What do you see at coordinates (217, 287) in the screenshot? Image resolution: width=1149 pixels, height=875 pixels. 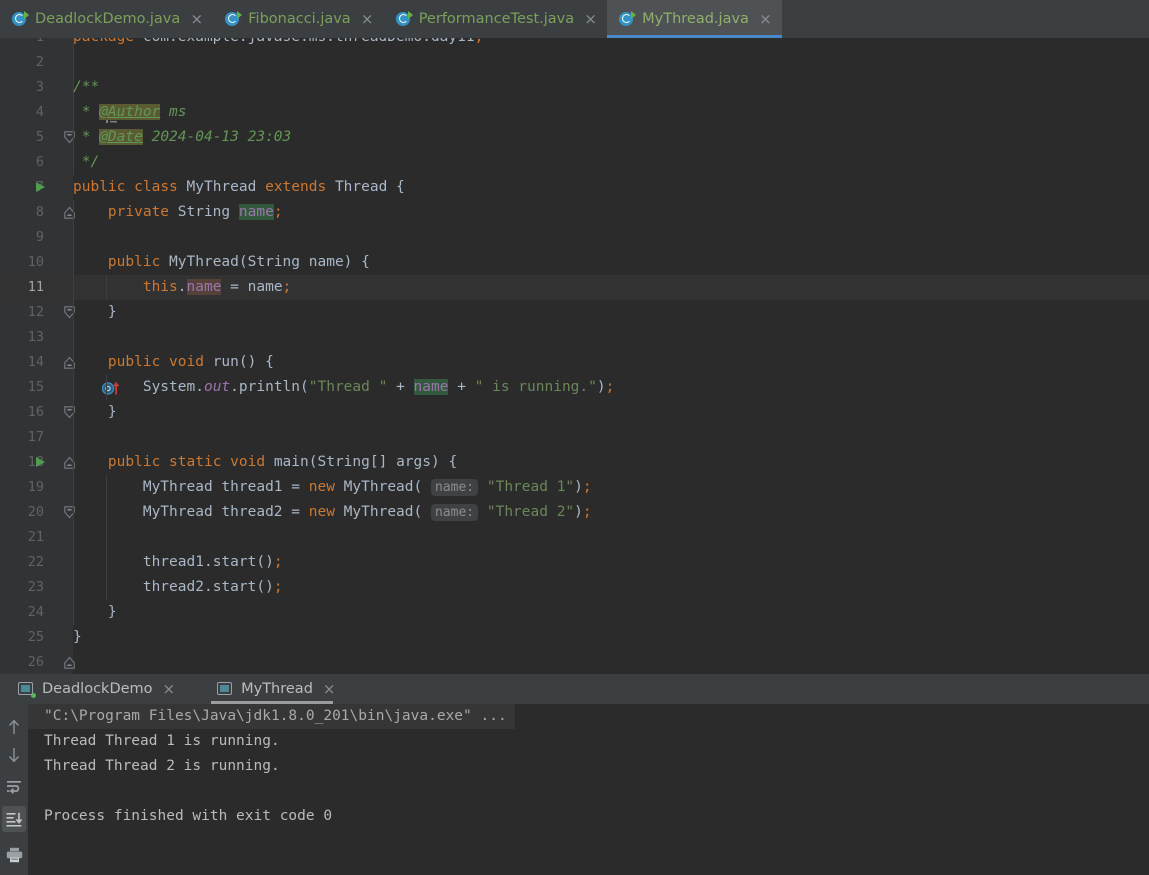 I see `code-text: this.name = name;` at bounding box center [217, 287].